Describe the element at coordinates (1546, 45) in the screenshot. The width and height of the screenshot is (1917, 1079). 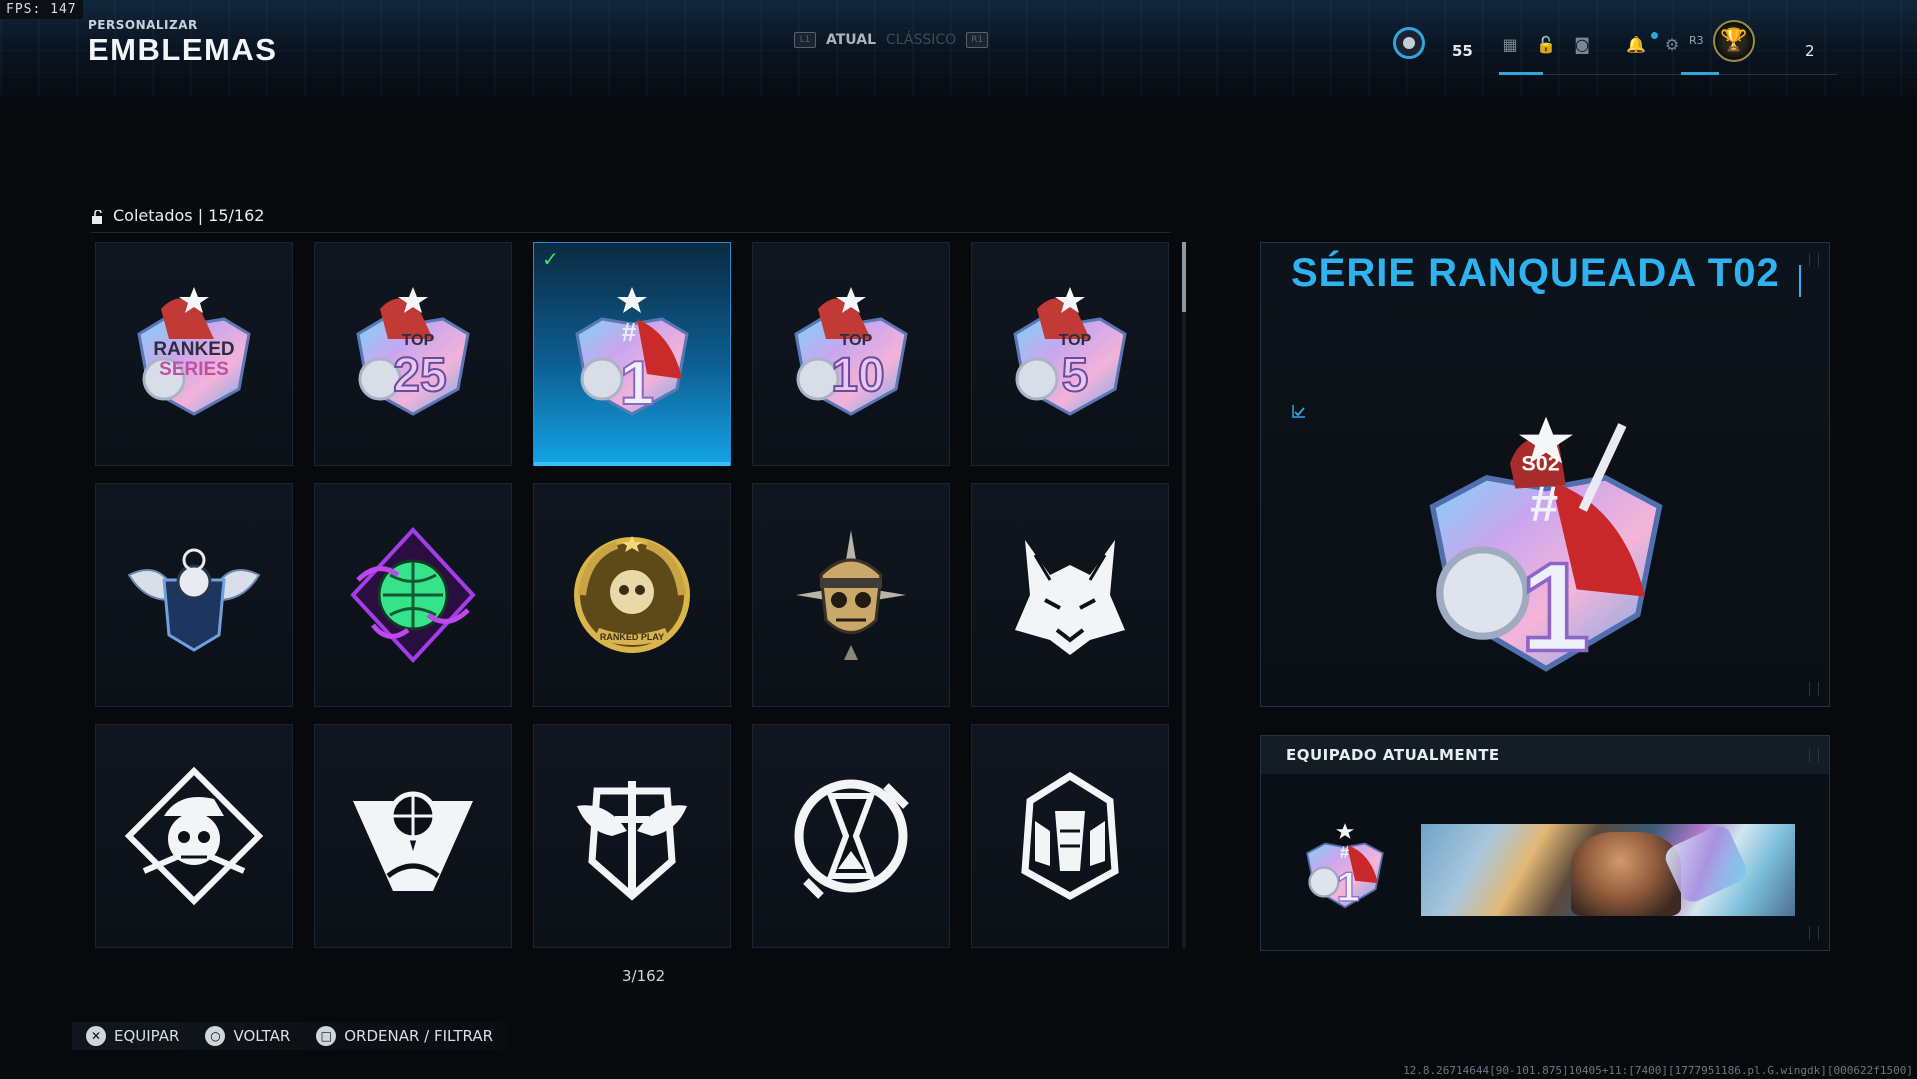
I see `unlock-icon: 🔓` at that location.